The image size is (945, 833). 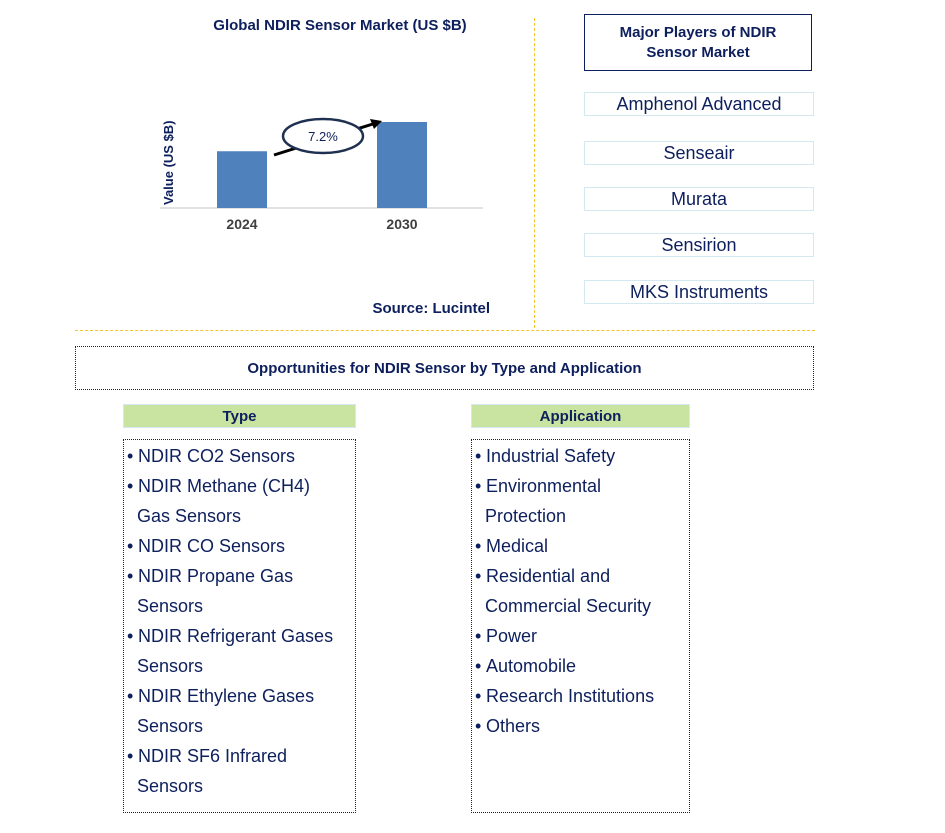 I want to click on cagr-label: 7.2%, so click(x=323, y=136).